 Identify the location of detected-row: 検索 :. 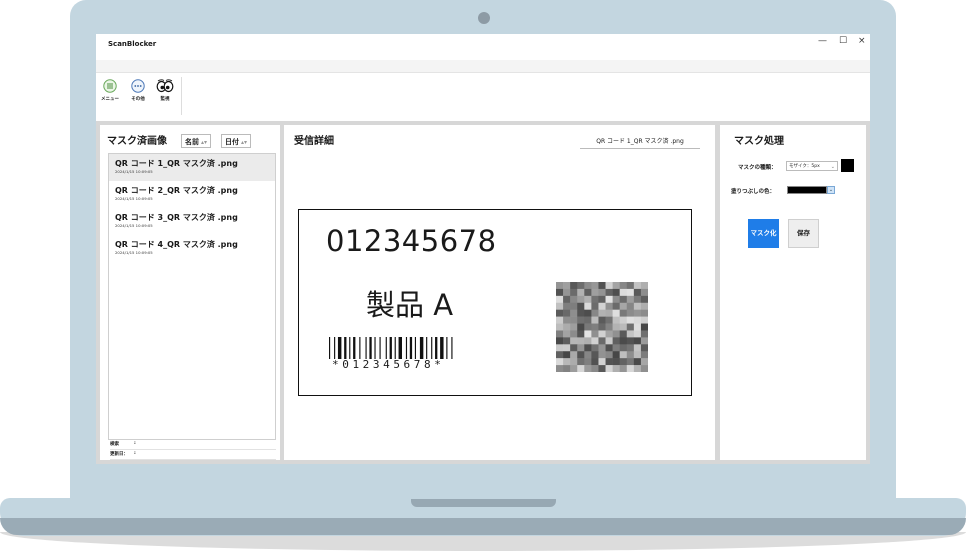
(193, 445).